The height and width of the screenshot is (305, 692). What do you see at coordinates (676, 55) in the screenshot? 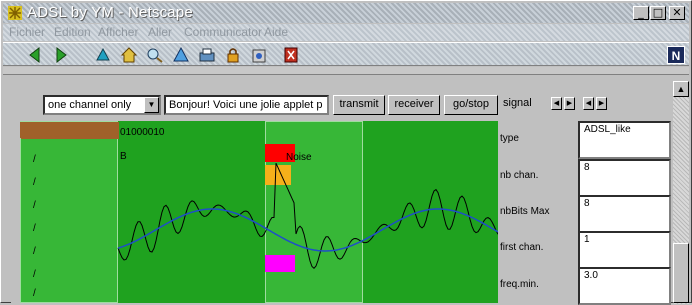
I see `netscape-logo: N` at bounding box center [676, 55].